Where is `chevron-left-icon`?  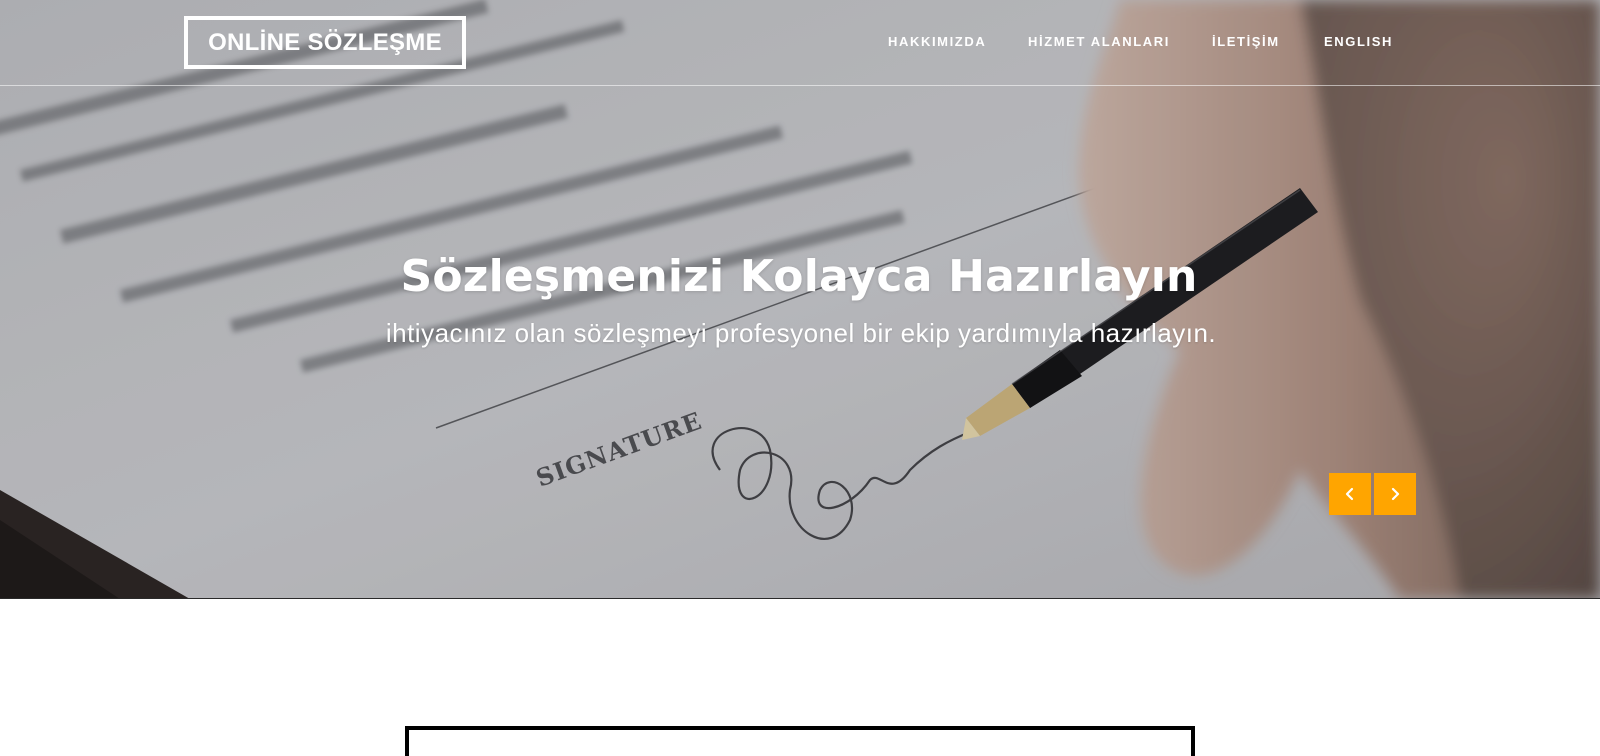
chevron-left-icon is located at coordinates (1349, 494).